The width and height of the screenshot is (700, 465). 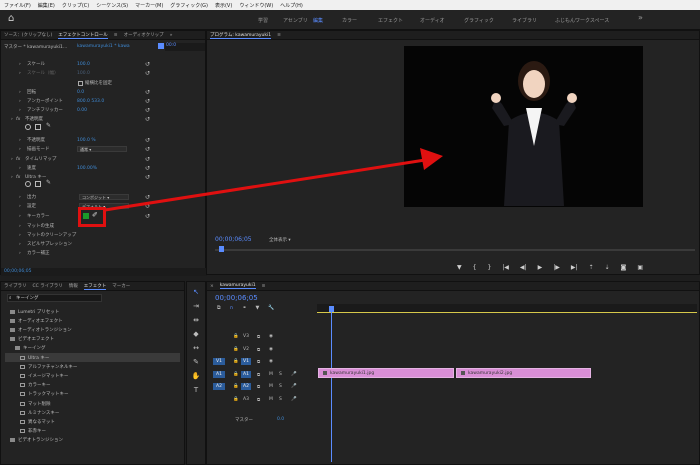 I want to click on razor-tool-icon: ◆, so click(x=196, y=335).